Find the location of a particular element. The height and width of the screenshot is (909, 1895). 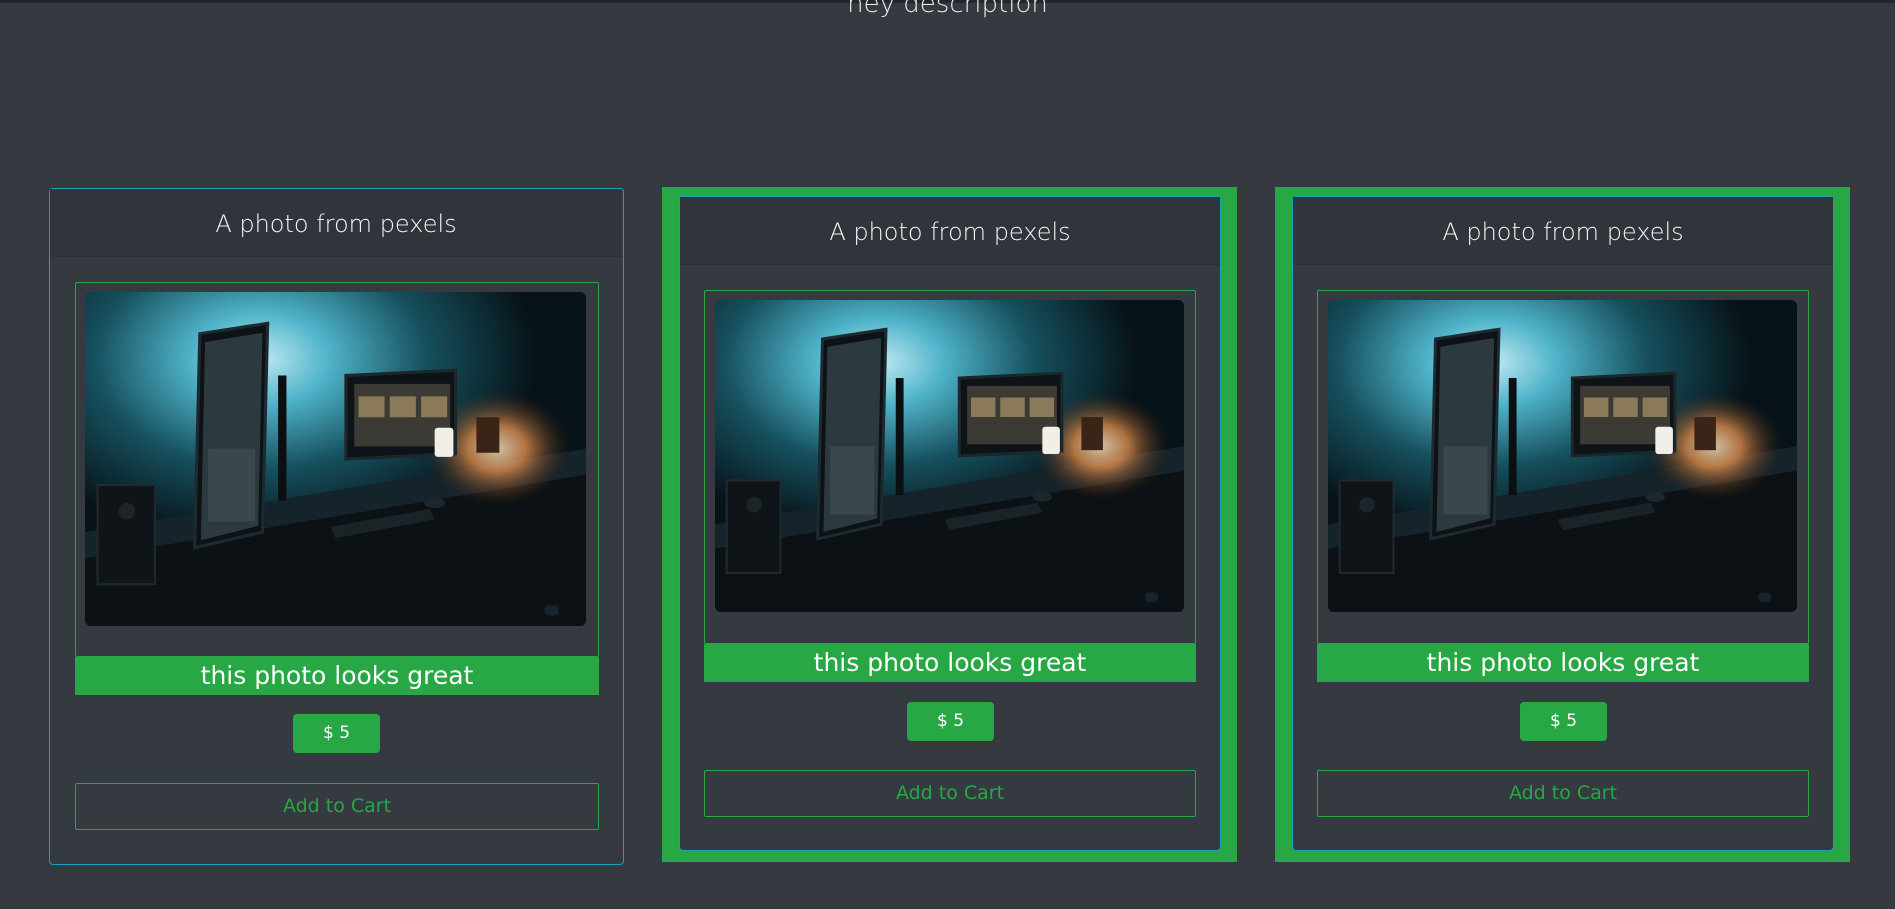

page-description: hey description is located at coordinates (947, 9).